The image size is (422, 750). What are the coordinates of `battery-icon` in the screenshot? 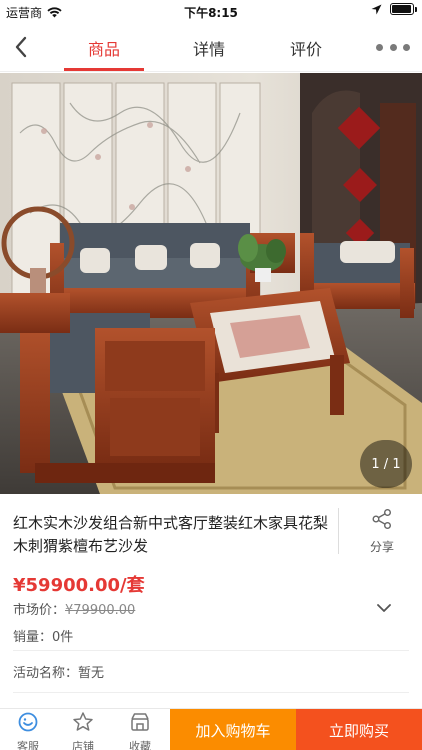 It's located at (403, 9).